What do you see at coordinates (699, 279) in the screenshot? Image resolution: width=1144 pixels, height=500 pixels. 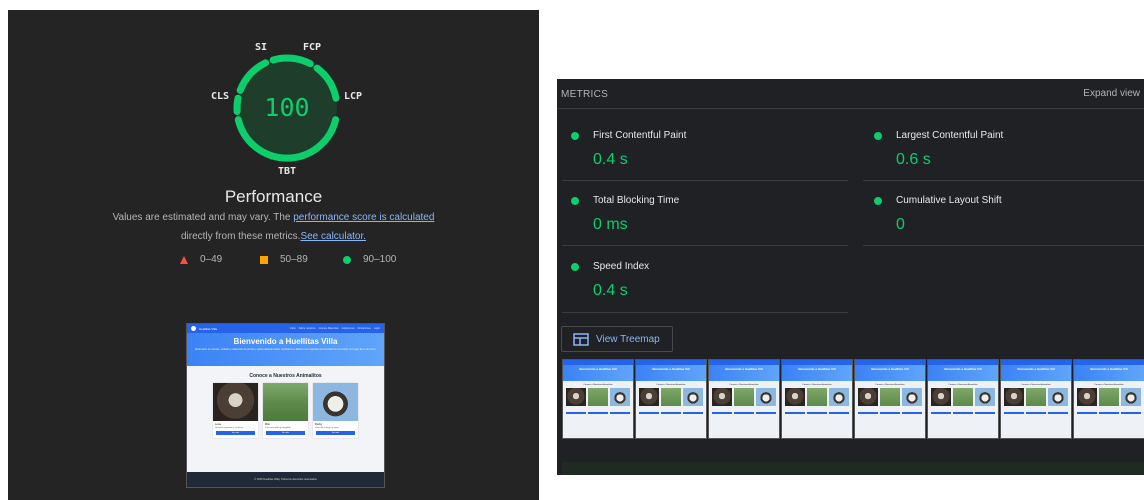 I see `metric-si: Speed Index 0.4 s` at bounding box center [699, 279].